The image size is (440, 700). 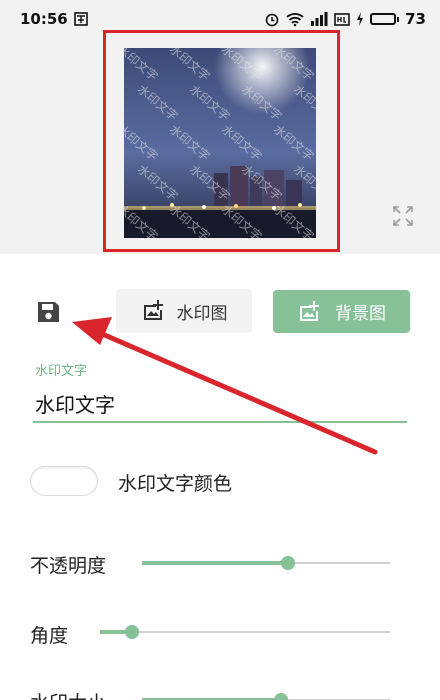 What do you see at coordinates (44, 19) in the screenshot?
I see `status-time: 10:56` at bounding box center [44, 19].